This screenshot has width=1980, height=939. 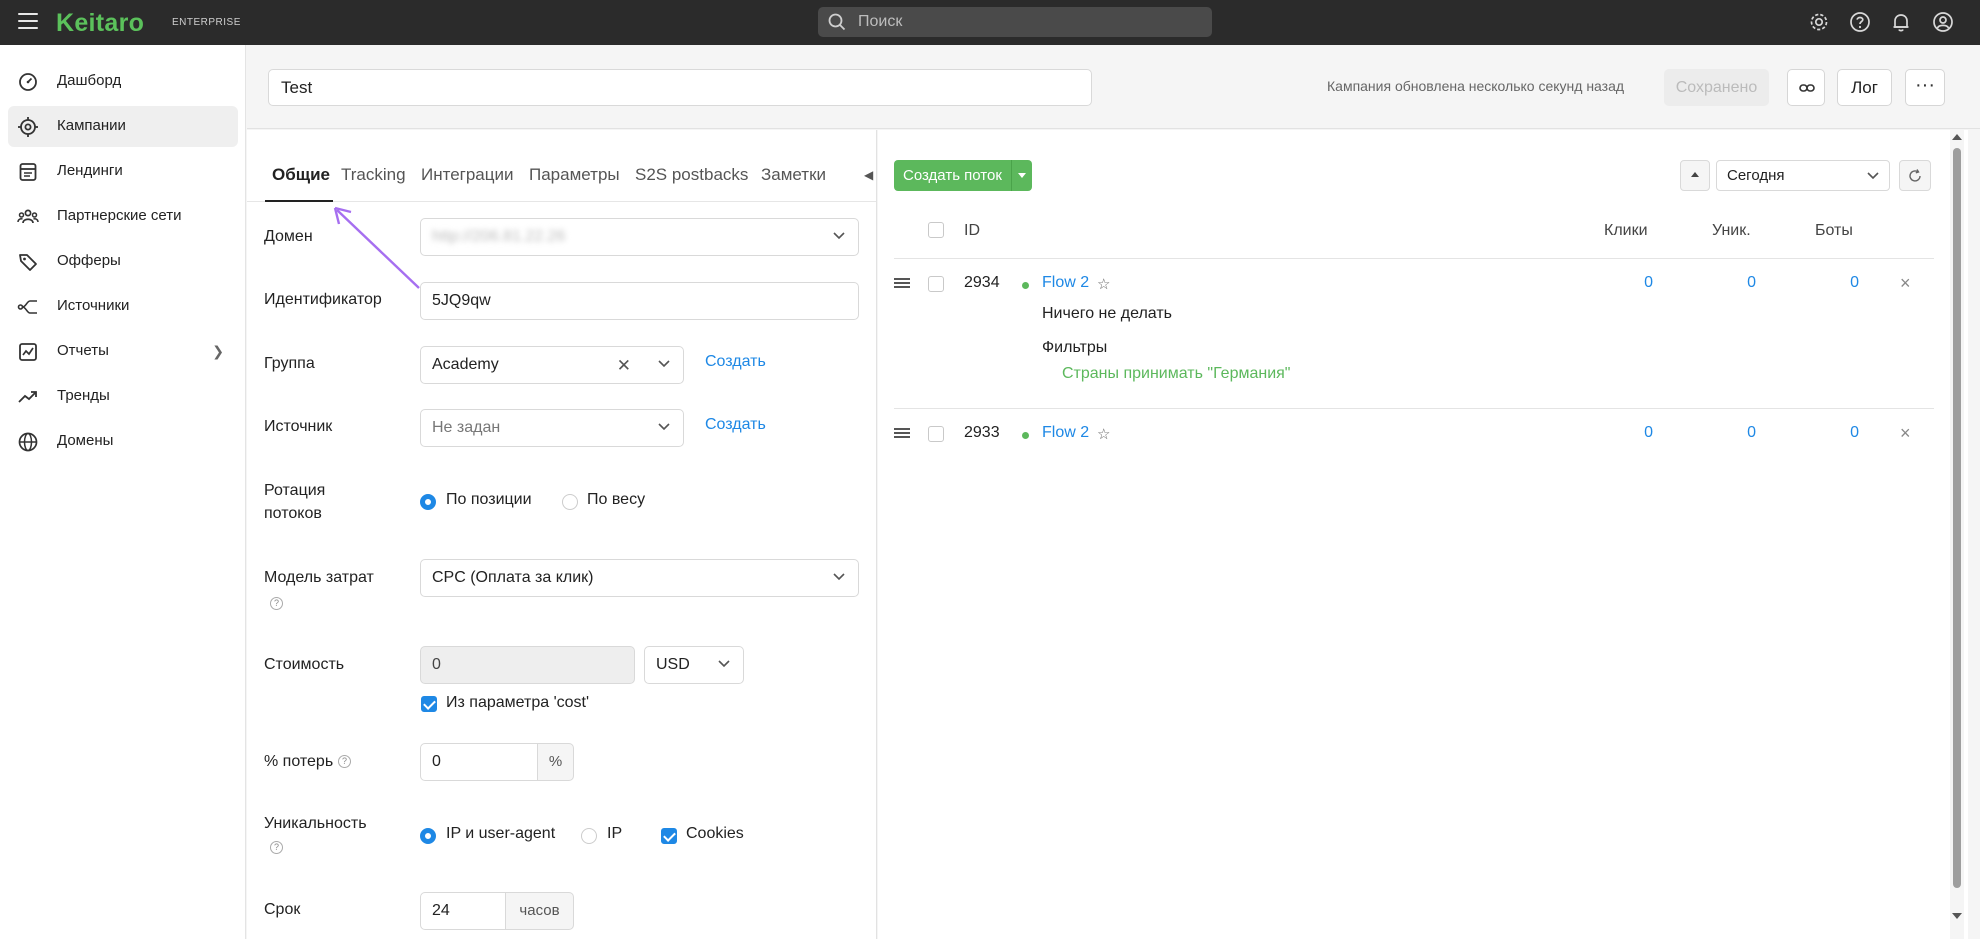 What do you see at coordinates (1925, 87) in the screenshot?
I see `more-actions-button: ···` at bounding box center [1925, 87].